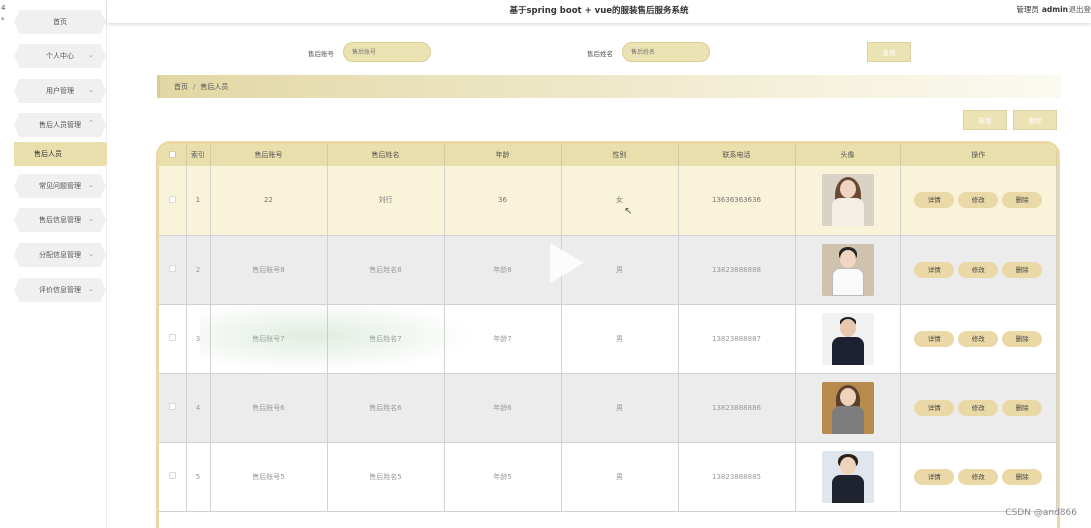 The width and height of the screenshot is (1091, 528). I want to click on account-search-label: 售后账号, so click(321, 54).